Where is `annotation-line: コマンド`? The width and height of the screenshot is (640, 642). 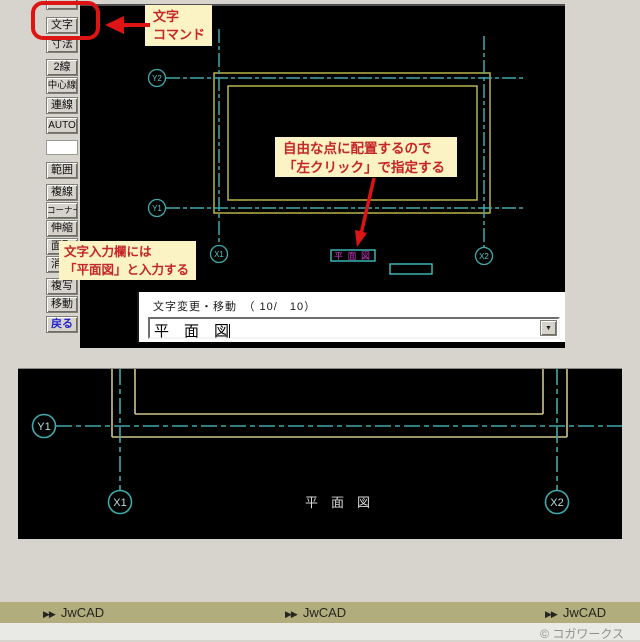 annotation-line: コマンド is located at coordinates (179, 34).